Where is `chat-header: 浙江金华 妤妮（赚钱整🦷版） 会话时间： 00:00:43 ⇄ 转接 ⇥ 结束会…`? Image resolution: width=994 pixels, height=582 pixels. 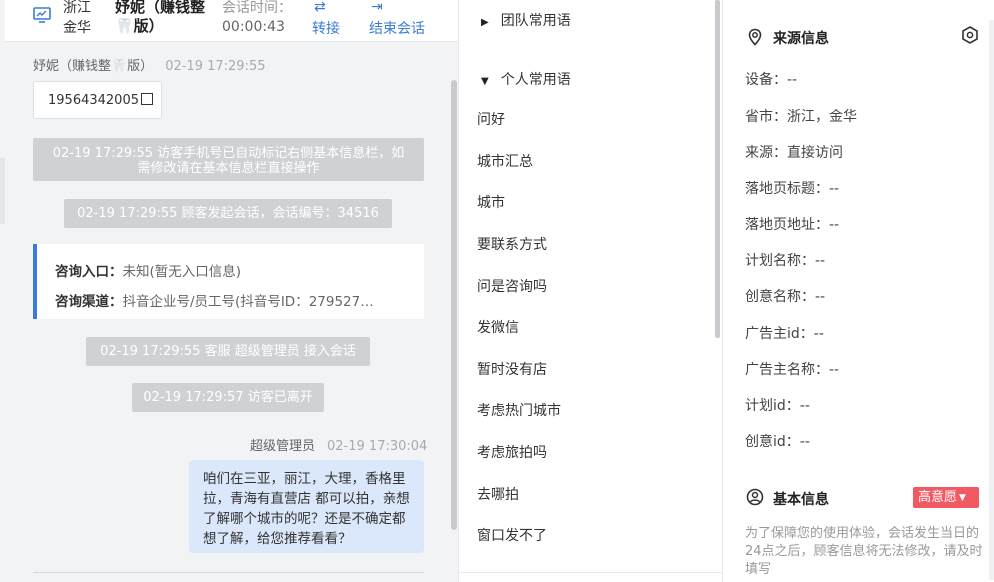
chat-header: 浙江金华 妤妮（赚钱整🦷版） 会话时间： 00:00:43 ⇄ 转接 ⇥ 结束会… is located at coordinates (231, 21).